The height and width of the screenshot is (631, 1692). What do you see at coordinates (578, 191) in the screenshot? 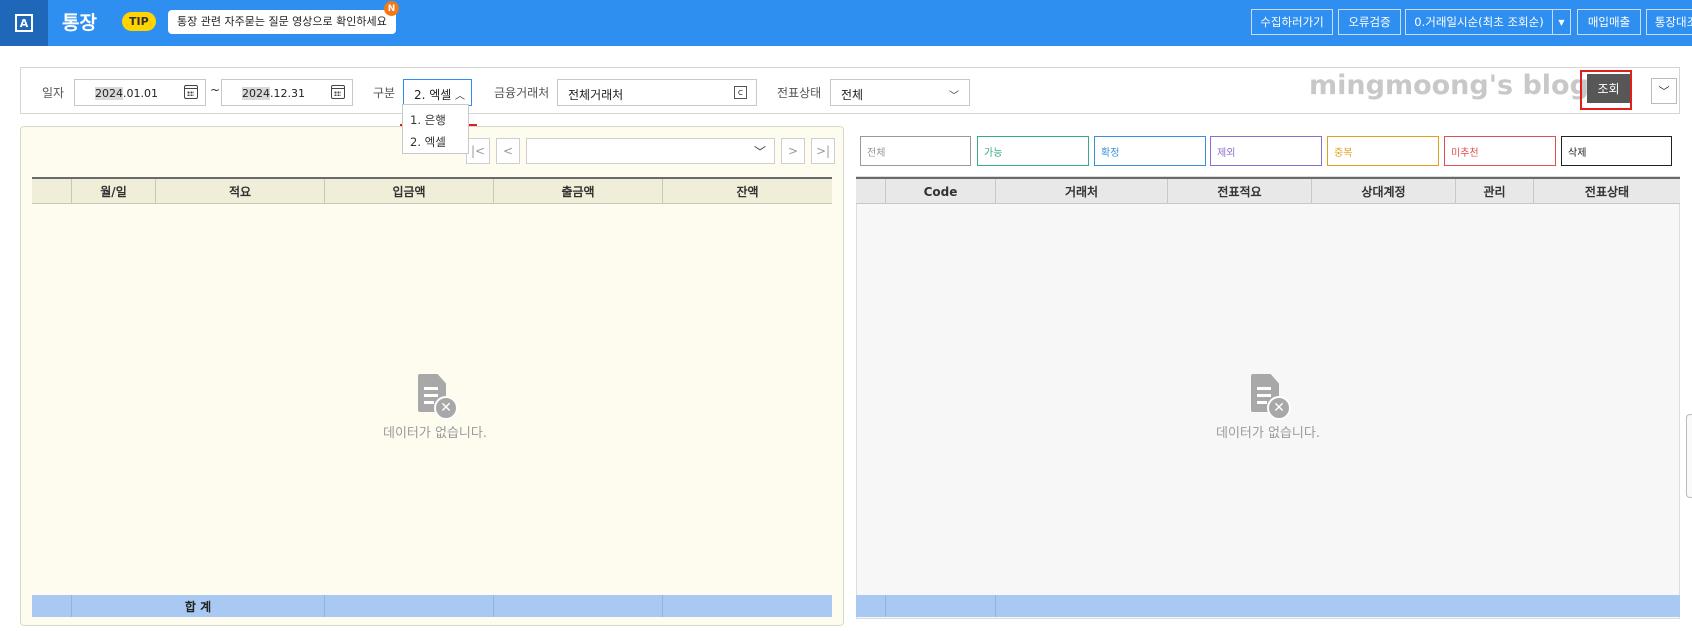
I see `col-withdrawal: 출금액` at bounding box center [578, 191].